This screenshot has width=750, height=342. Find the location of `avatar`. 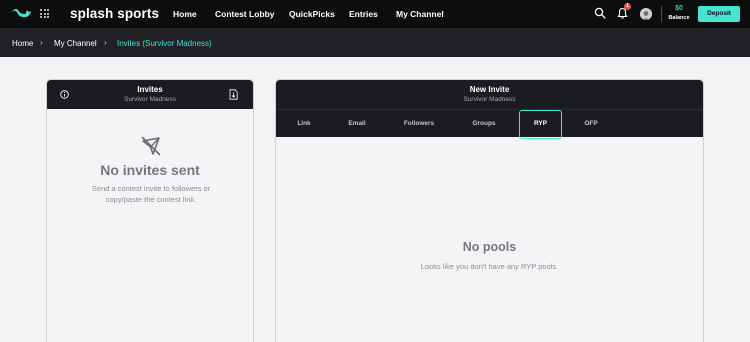

avatar is located at coordinates (646, 14).